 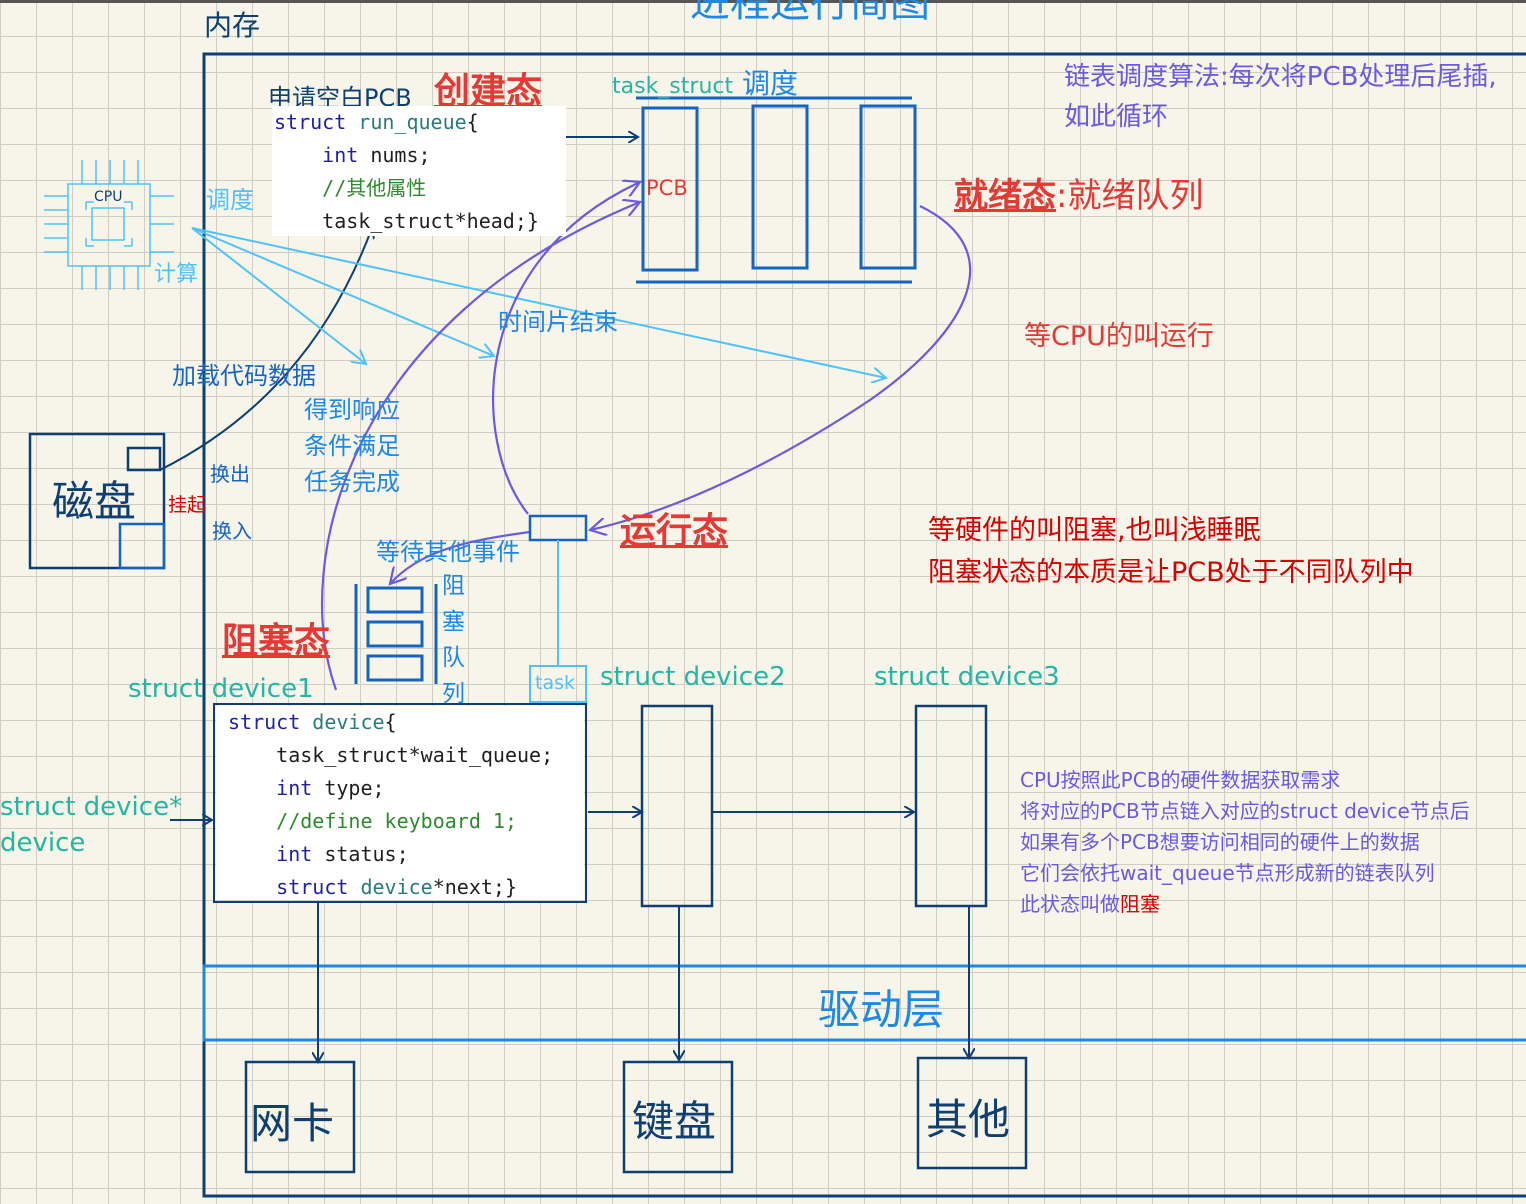 I want to click on cpu-note-5-text: 此状态叫做, so click(x=1070, y=904).